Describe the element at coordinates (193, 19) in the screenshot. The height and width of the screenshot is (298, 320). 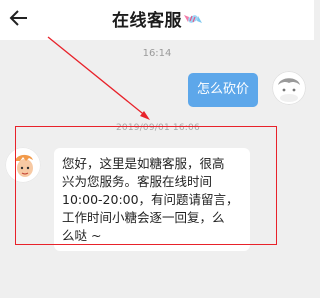
I see `candy-icon` at that location.